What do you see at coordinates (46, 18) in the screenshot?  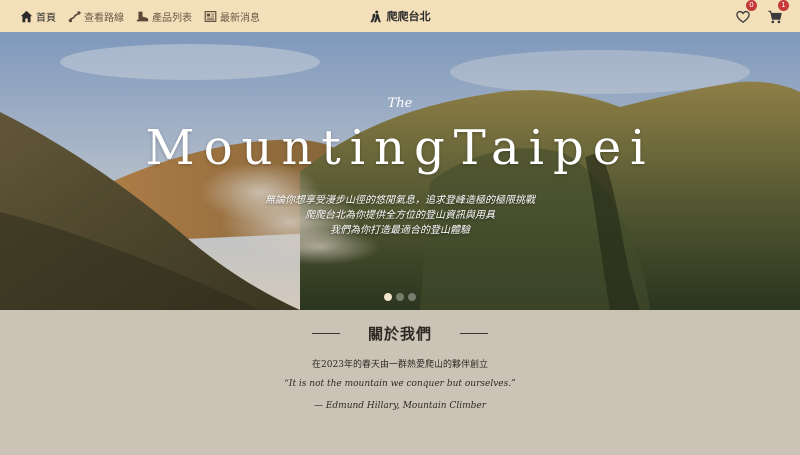 I see `nav-item-label: 首頁` at bounding box center [46, 18].